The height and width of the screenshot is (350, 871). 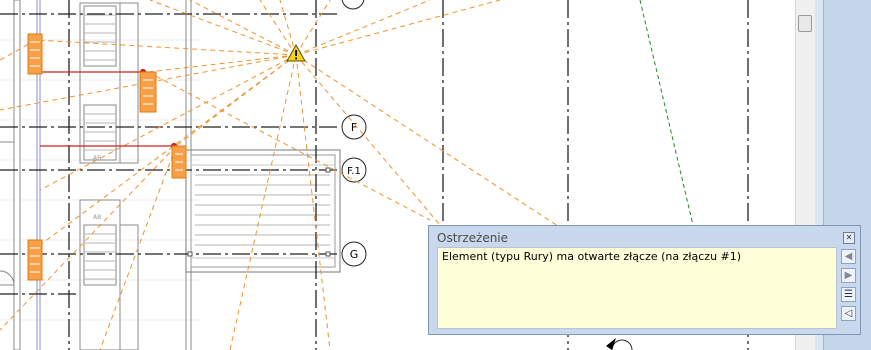 What do you see at coordinates (259, 212) in the screenshot?
I see `axis-markers` at bounding box center [259, 212].